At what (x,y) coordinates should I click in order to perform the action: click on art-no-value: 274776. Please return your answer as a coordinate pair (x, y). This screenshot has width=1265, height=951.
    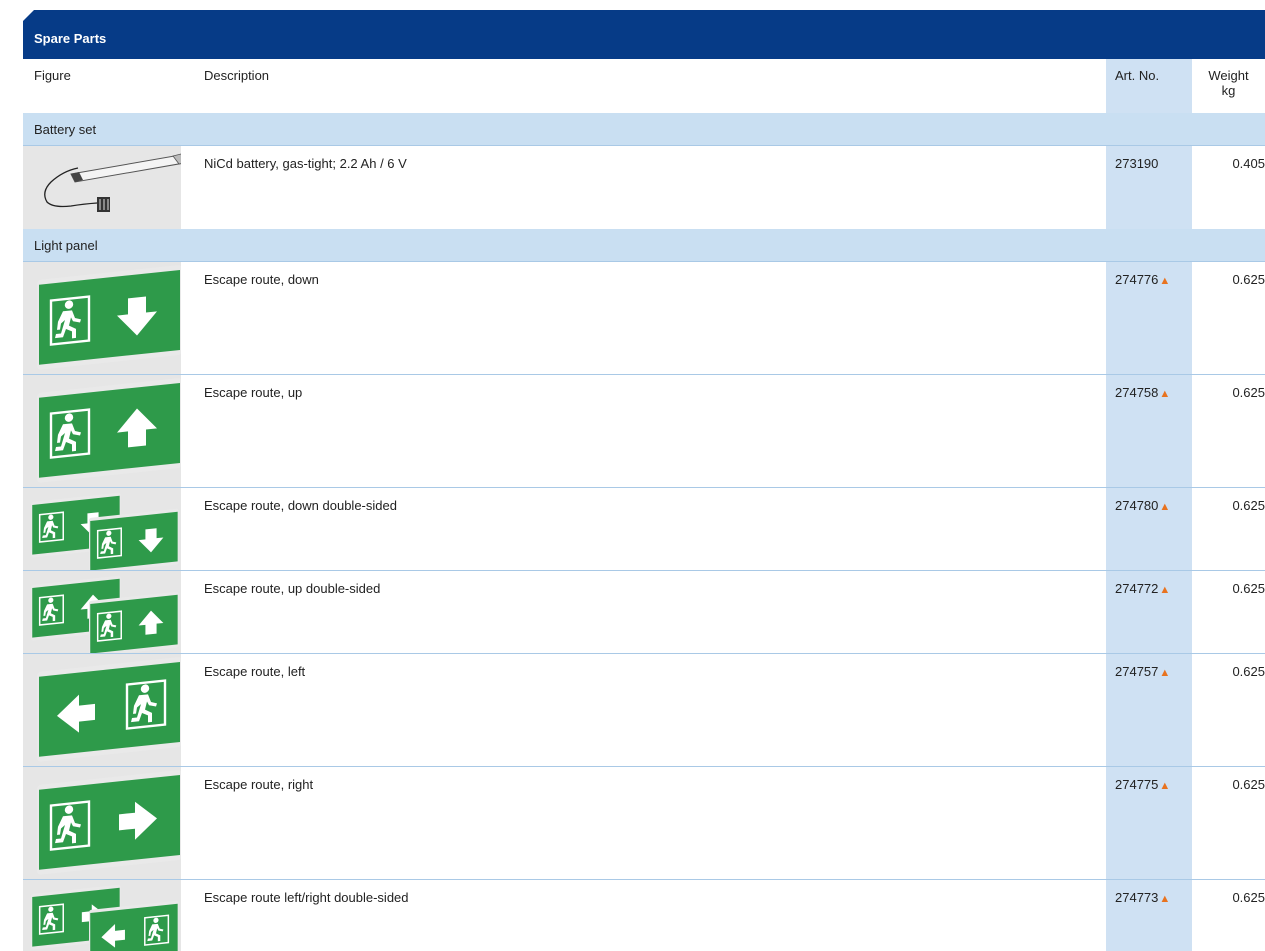
    Looking at the image, I should click on (1137, 279).